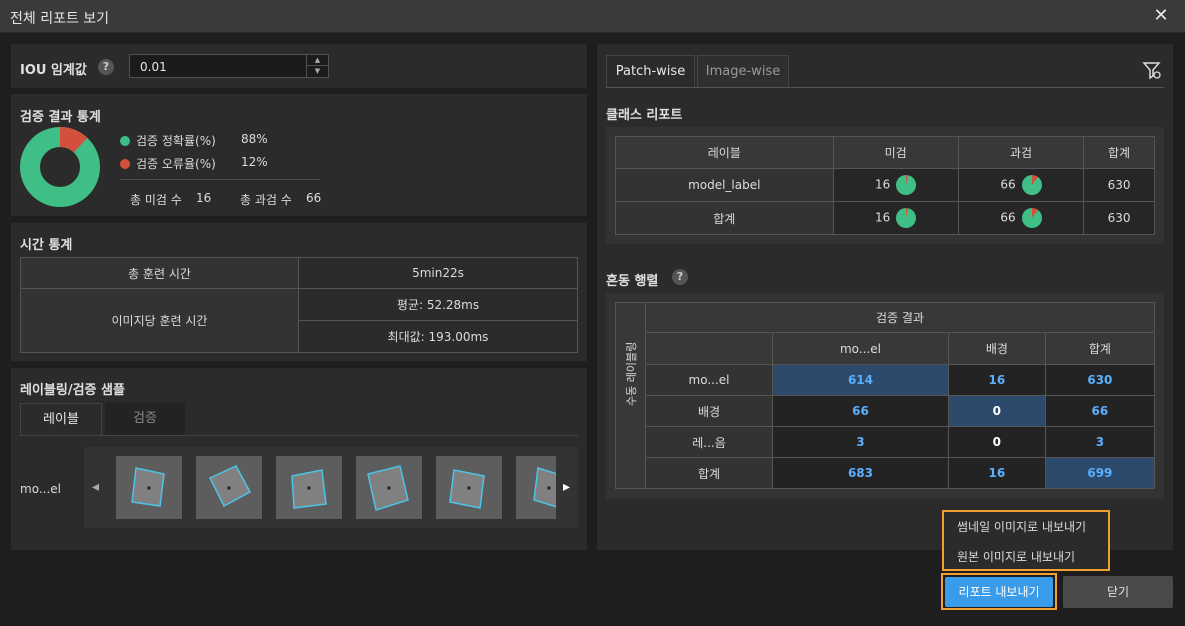  What do you see at coordinates (438, 336) in the screenshot?
I see `max-time-value: 최대값: 193.00ms` at bounding box center [438, 336].